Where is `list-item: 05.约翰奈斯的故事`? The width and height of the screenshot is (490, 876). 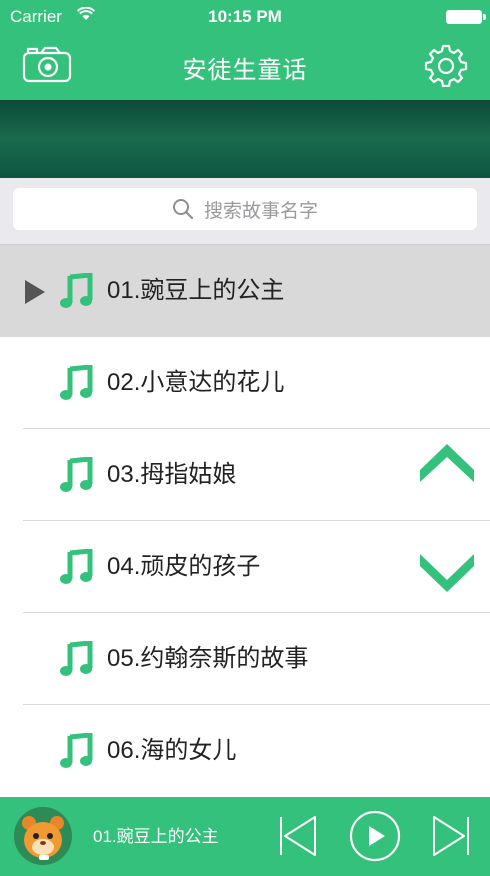
list-item: 05.约翰奈斯的故事 is located at coordinates (245, 659).